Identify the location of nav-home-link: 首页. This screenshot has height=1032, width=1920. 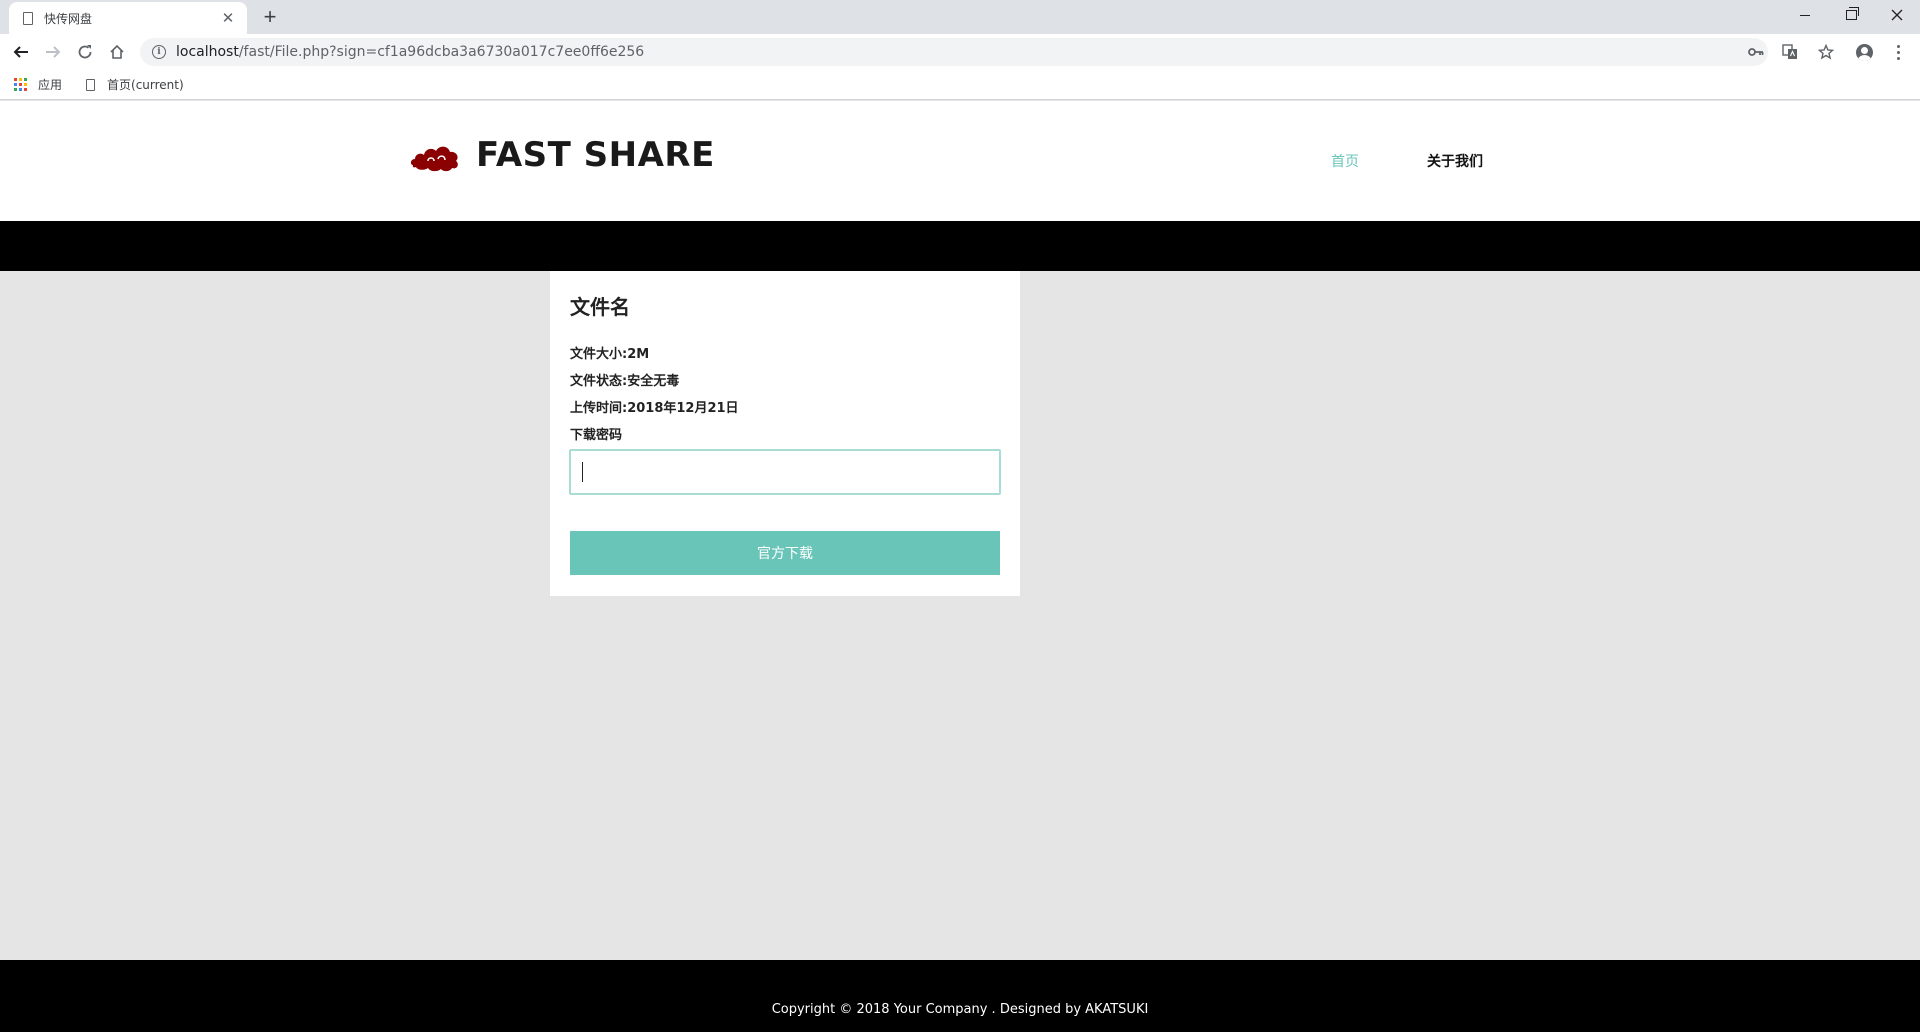
(1345, 161).